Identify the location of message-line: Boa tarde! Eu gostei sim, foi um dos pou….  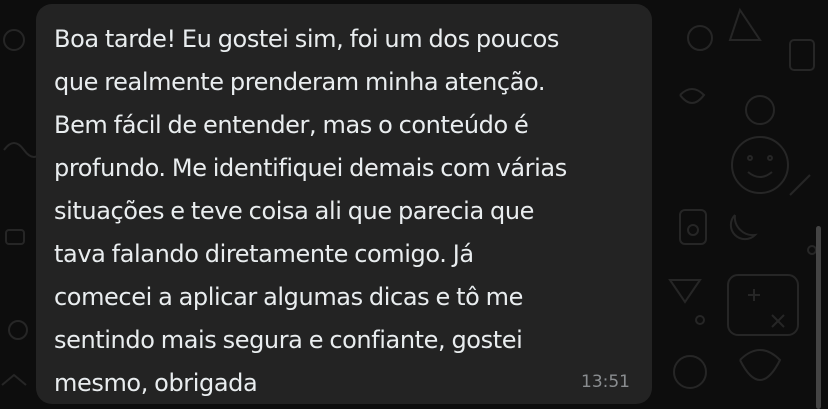
(307, 39).